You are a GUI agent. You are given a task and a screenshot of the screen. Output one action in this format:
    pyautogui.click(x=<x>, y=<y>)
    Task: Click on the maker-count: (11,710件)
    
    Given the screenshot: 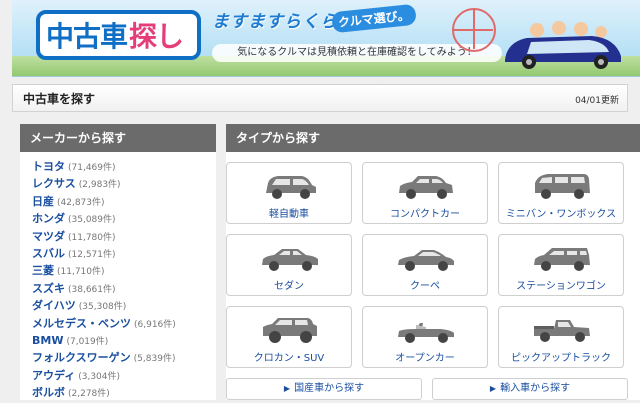 What is the action you would take?
    pyautogui.click(x=81, y=272)
    